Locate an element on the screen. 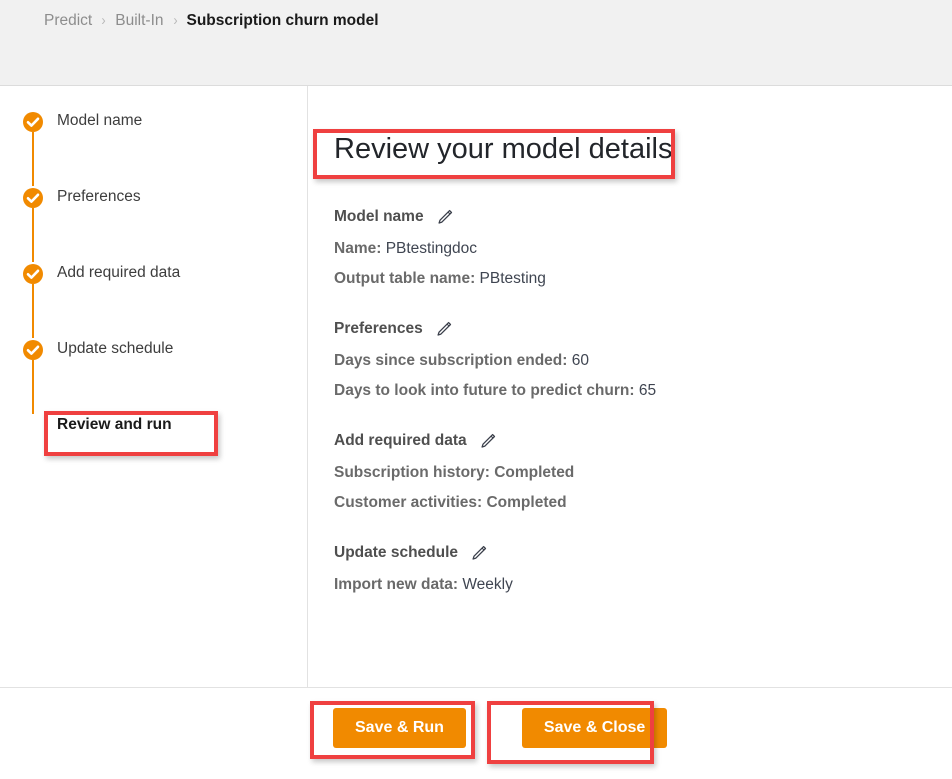  field-label: Subscription history: is located at coordinates (412, 472).